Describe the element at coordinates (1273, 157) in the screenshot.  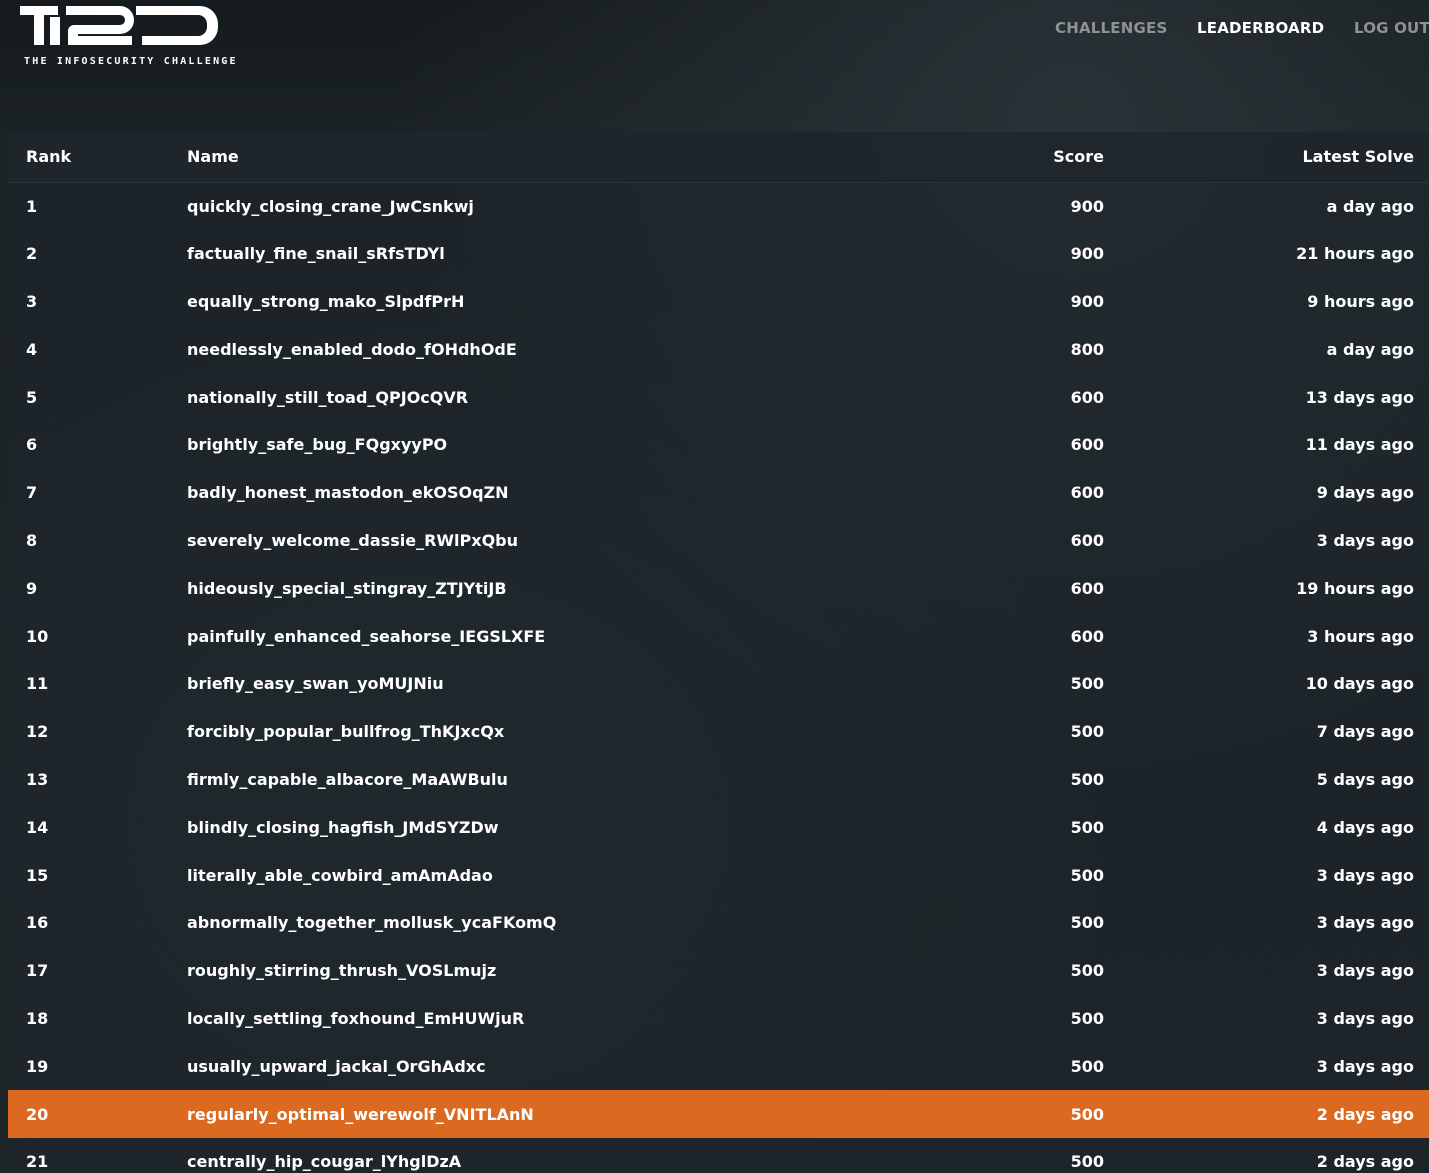
I see `column-header-latest-solve: Latest Solve` at that location.